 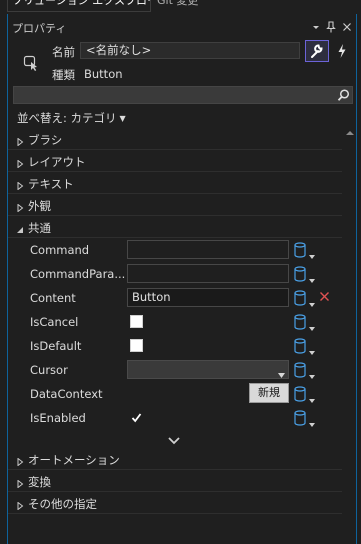 What do you see at coordinates (175, 481) in the screenshot?
I see `category-row: 変換` at bounding box center [175, 481].